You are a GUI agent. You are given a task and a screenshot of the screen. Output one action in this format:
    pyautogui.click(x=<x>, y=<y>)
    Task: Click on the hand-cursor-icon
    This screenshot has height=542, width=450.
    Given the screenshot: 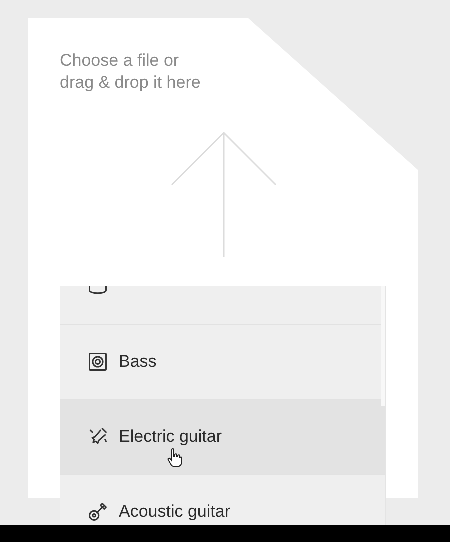 What is the action you would take?
    pyautogui.click(x=175, y=458)
    